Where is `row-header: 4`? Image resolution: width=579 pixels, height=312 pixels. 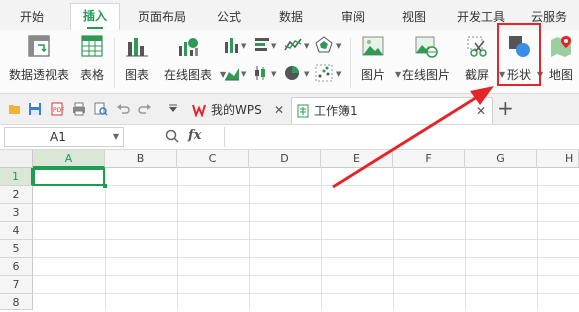 row-header: 4 is located at coordinates (16, 231).